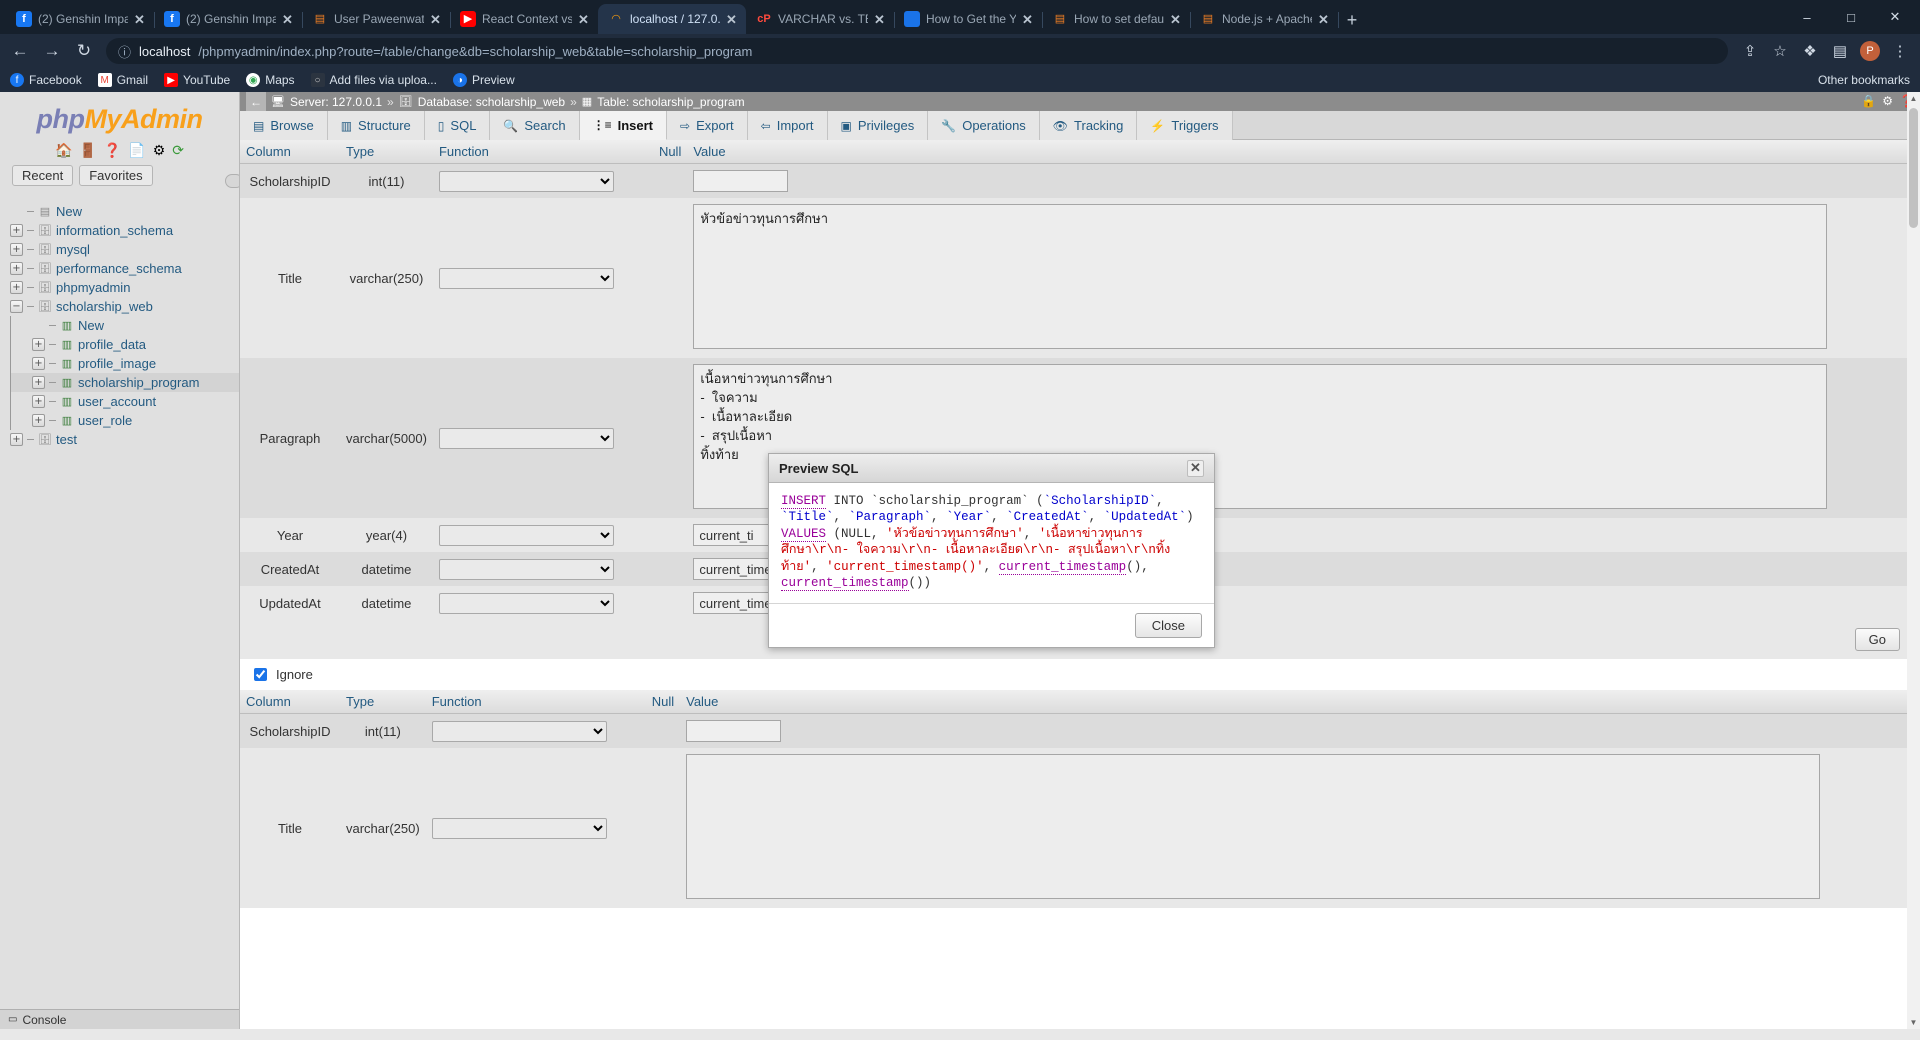  What do you see at coordinates (178, 150) in the screenshot?
I see `refresh-icon: ⟳` at bounding box center [178, 150].